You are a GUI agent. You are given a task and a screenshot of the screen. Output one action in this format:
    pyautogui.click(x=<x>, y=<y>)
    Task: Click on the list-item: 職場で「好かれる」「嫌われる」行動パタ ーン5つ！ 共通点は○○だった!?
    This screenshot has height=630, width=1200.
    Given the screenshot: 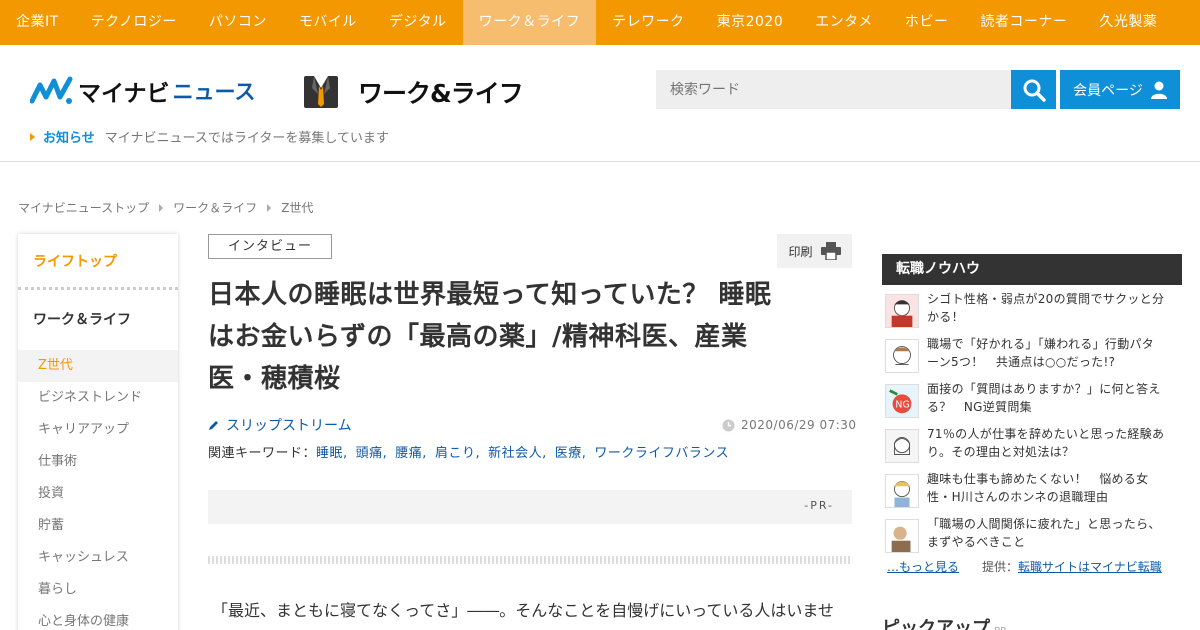 What is the action you would take?
    pyautogui.click(x=1032, y=356)
    